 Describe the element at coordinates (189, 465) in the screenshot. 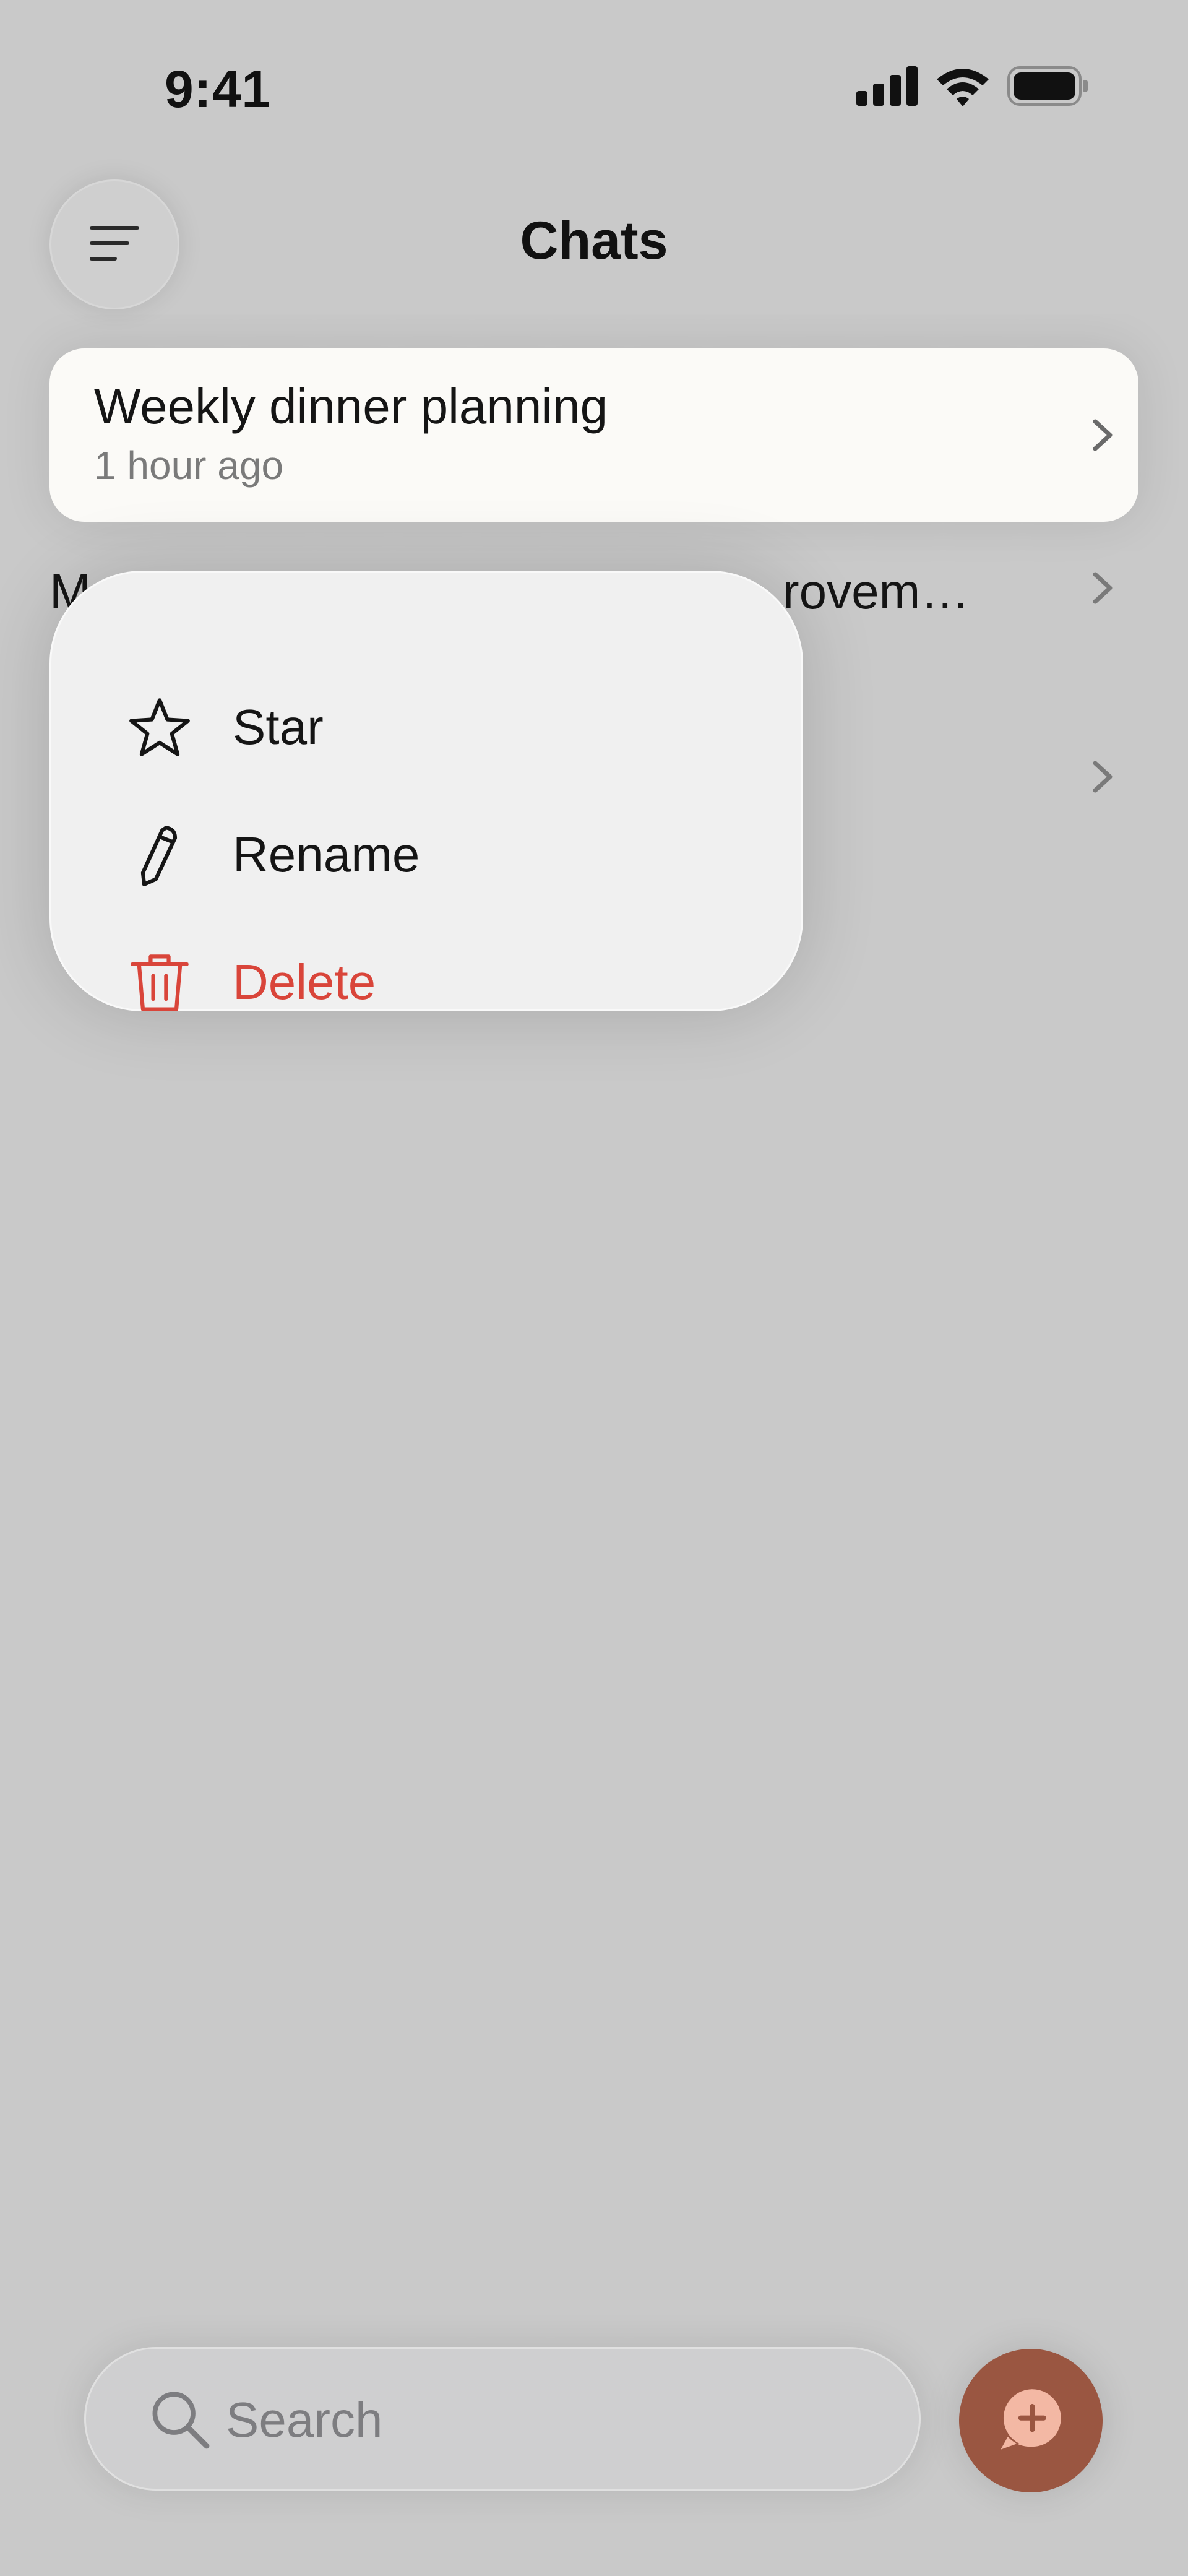

I see `chat-timestamp: 1 hour ago` at that location.